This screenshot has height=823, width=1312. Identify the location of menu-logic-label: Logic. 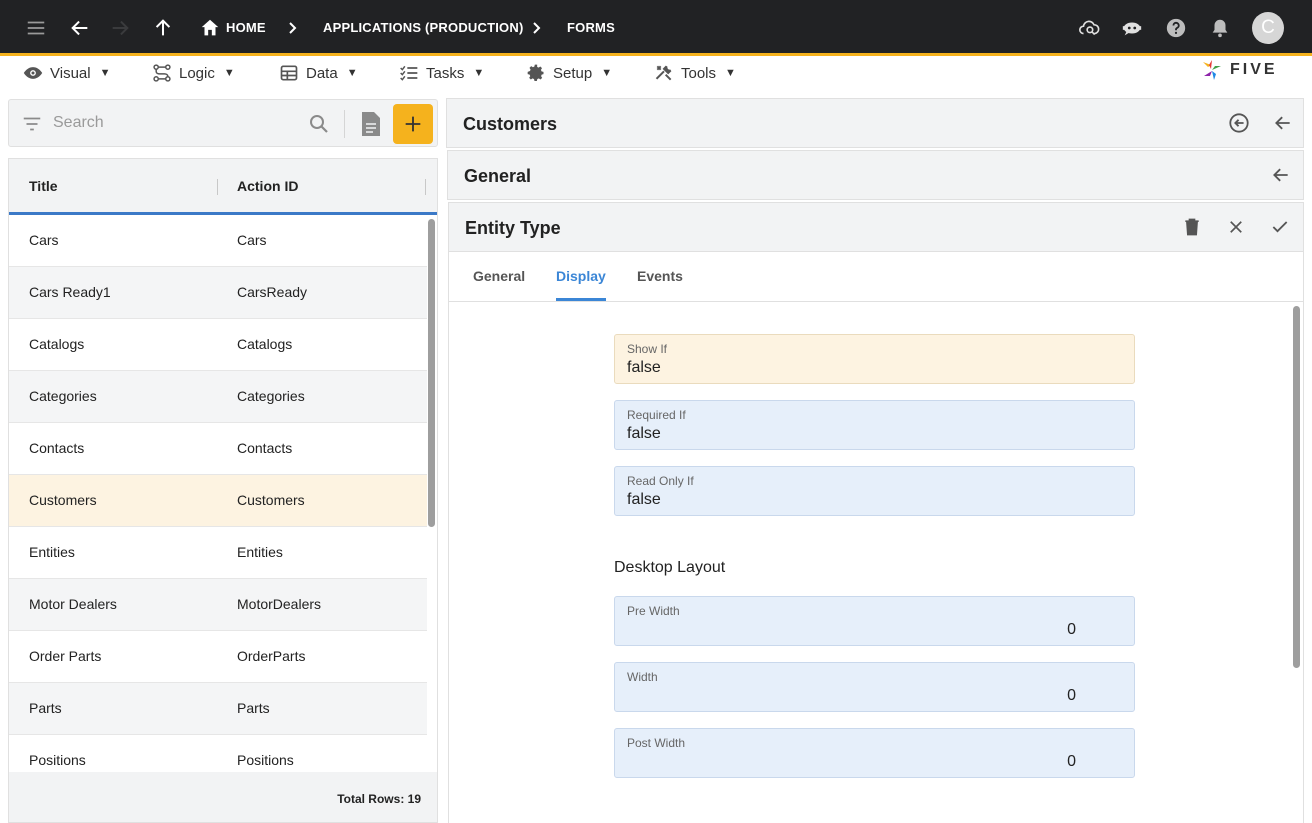
(197, 73).